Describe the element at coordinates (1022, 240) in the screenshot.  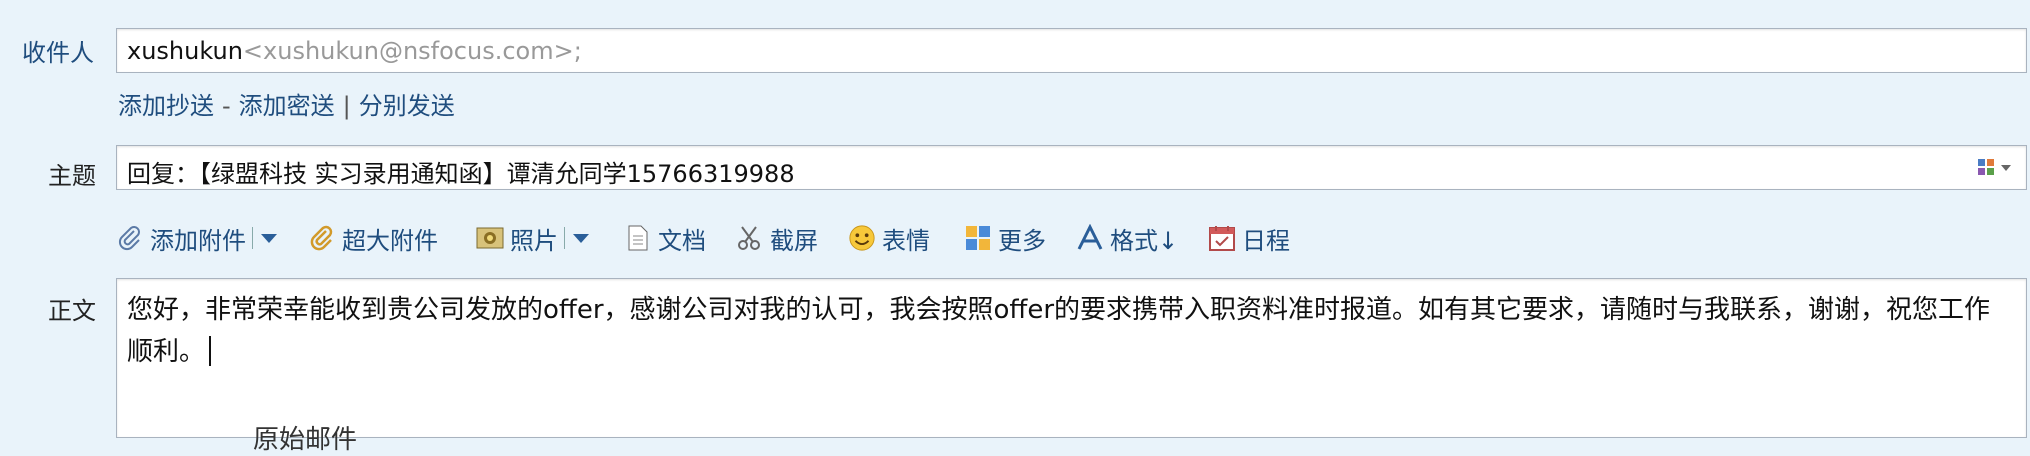
I see `more-label: 更多` at that location.